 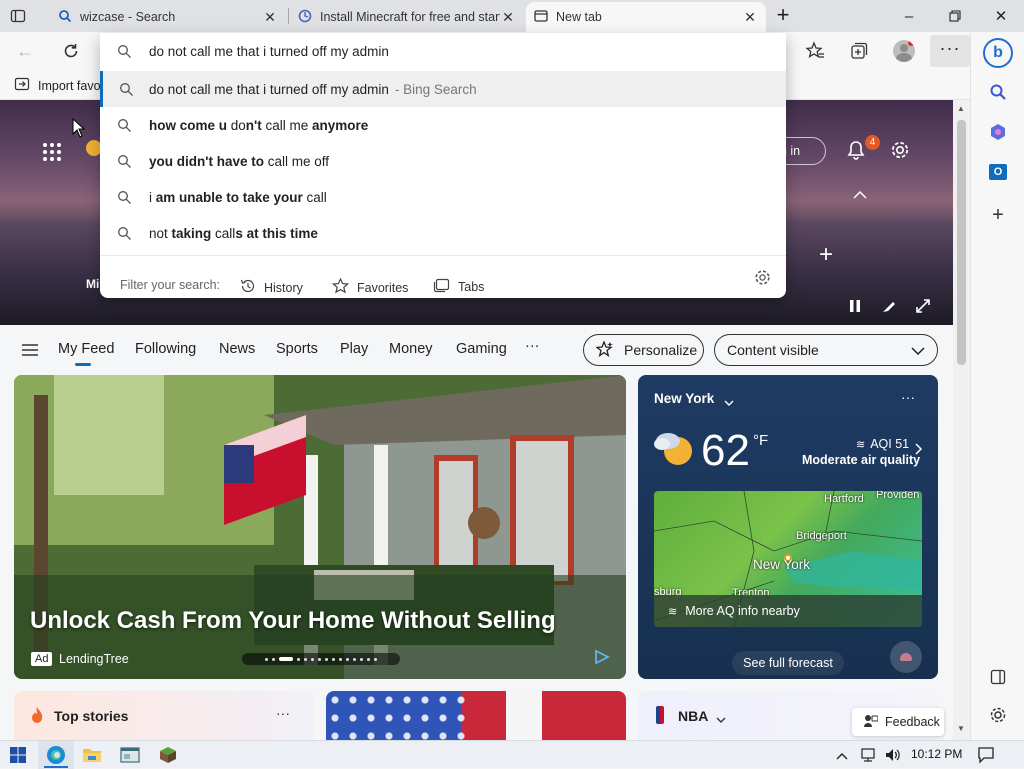 What do you see at coordinates (86, 349) in the screenshot?
I see `feed-tab-my-feed: My Feed` at bounding box center [86, 349].